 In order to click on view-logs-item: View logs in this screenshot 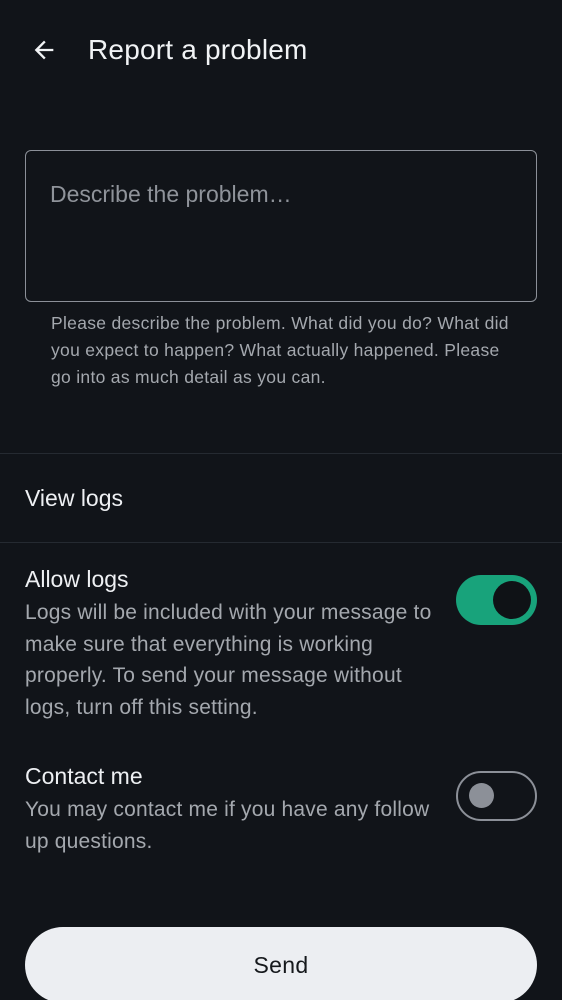, I will do `click(281, 498)`.